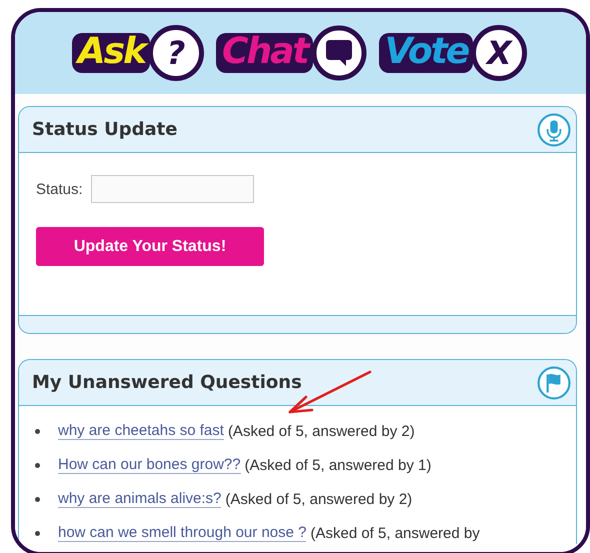 This screenshot has width=590, height=553. I want to click on question-link: how can we smell through our nose ?, so click(182, 533).